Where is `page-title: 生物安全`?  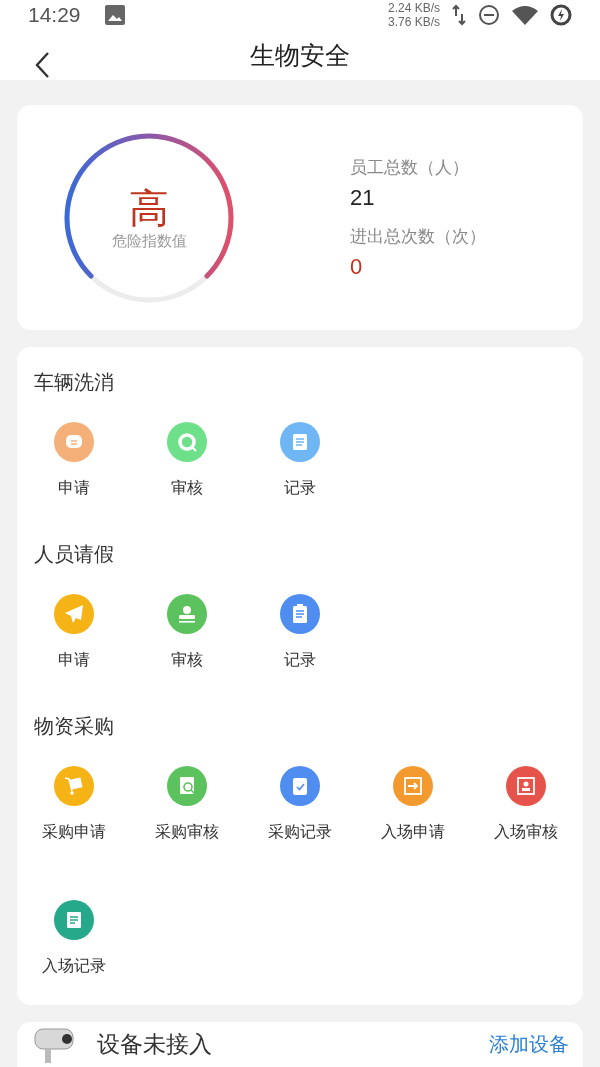 page-title: 生物安全 is located at coordinates (300, 55).